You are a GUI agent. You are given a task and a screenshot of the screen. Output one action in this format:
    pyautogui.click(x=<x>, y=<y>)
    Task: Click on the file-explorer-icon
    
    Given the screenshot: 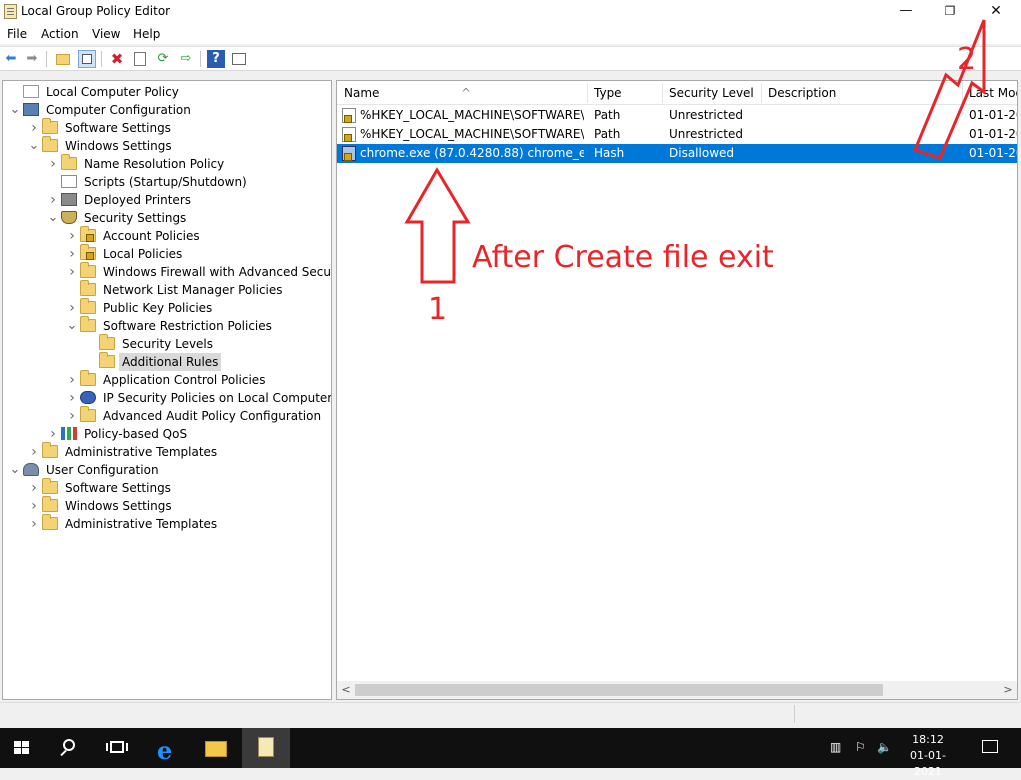 What is the action you would take?
    pyautogui.click(x=216, y=748)
    